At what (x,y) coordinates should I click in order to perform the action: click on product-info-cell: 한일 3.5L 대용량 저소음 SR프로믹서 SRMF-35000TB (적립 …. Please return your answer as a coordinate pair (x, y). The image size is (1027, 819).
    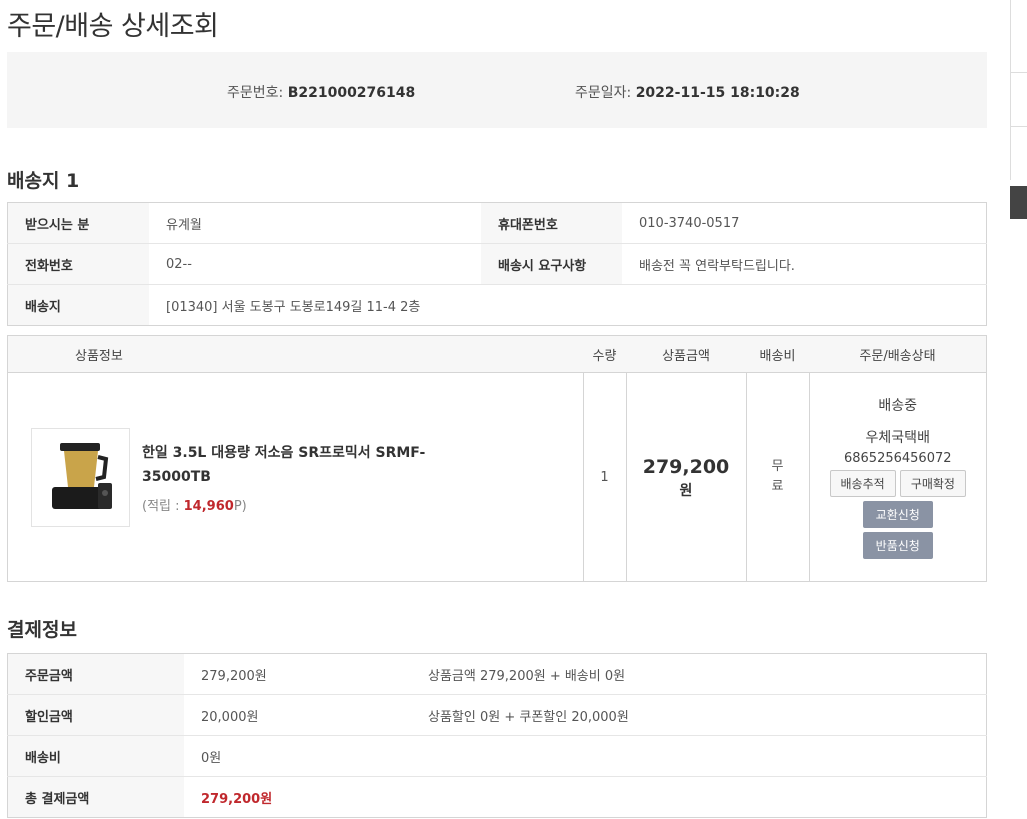
    Looking at the image, I should click on (296, 477).